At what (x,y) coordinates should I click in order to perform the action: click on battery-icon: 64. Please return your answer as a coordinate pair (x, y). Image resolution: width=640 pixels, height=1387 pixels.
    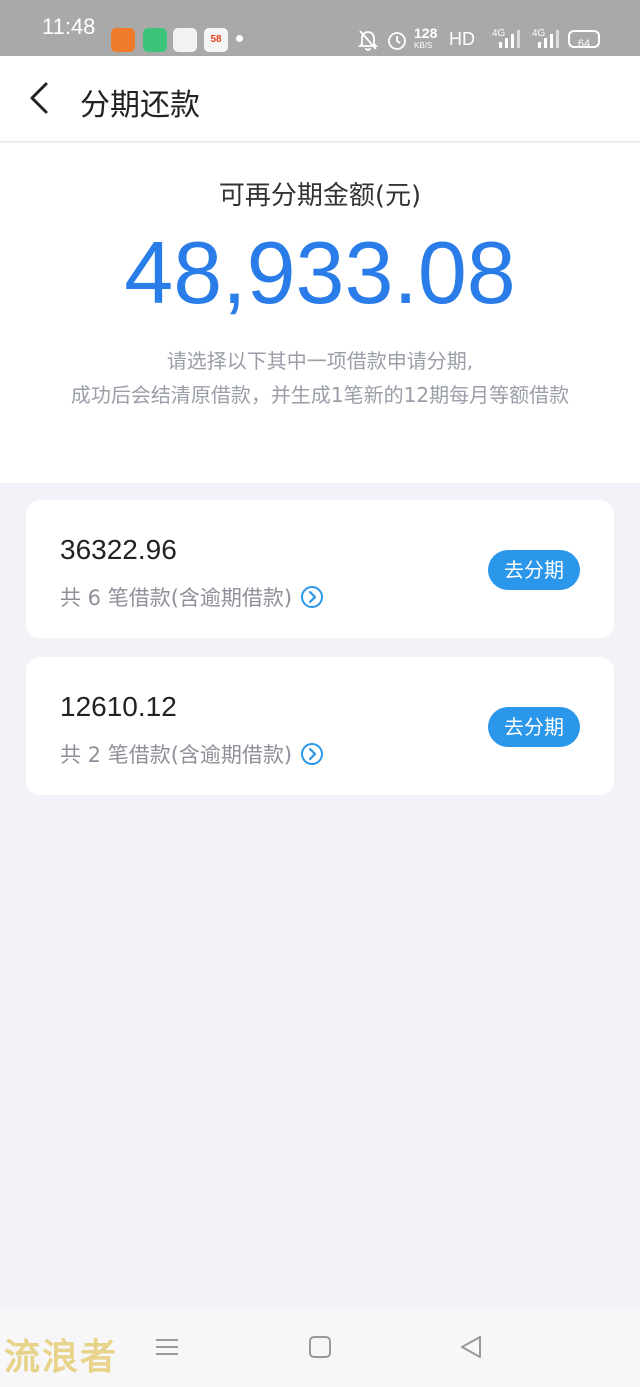
    Looking at the image, I should click on (584, 40).